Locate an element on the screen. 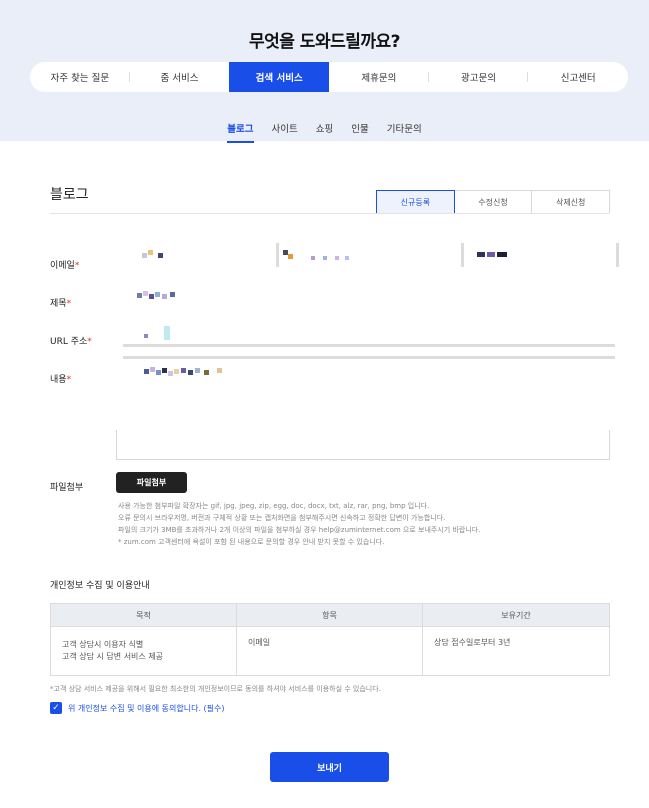  tab-label: 검색 서비스 is located at coordinates (279, 78).